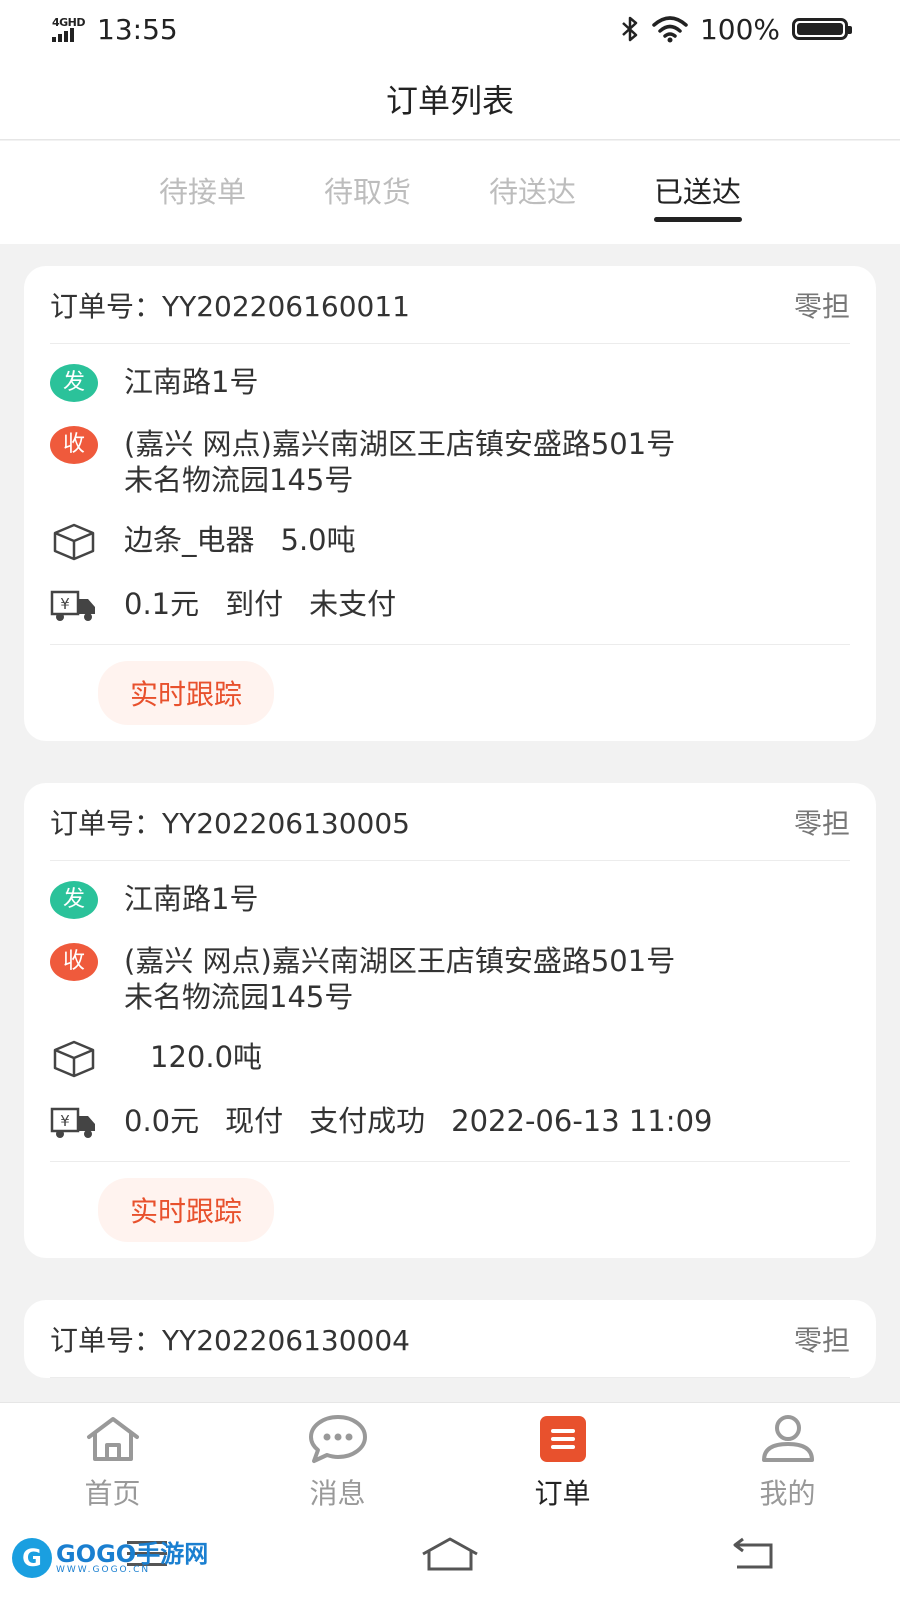 This screenshot has width=900, height=1600. Describe the element at coordinates (112, 1493) in the screenshot. I see `nav-home-label: 首页` at that location.